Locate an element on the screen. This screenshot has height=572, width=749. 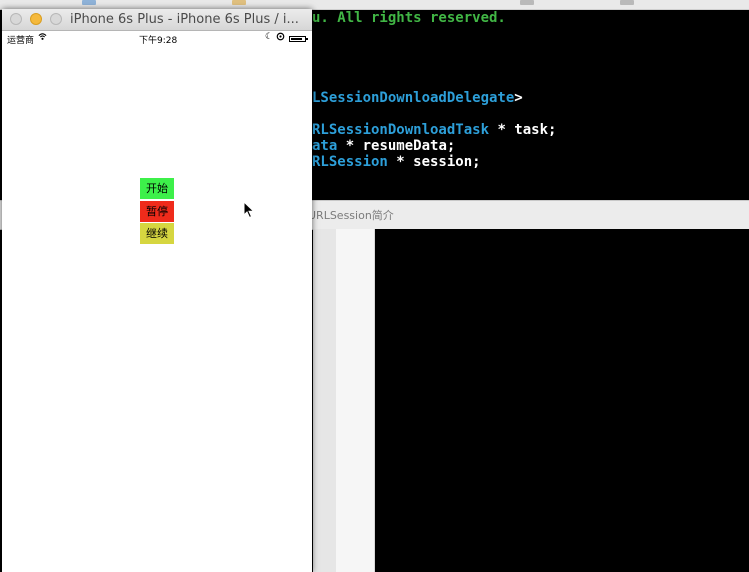
code-token: * task; is located at coordinates (523, 130).